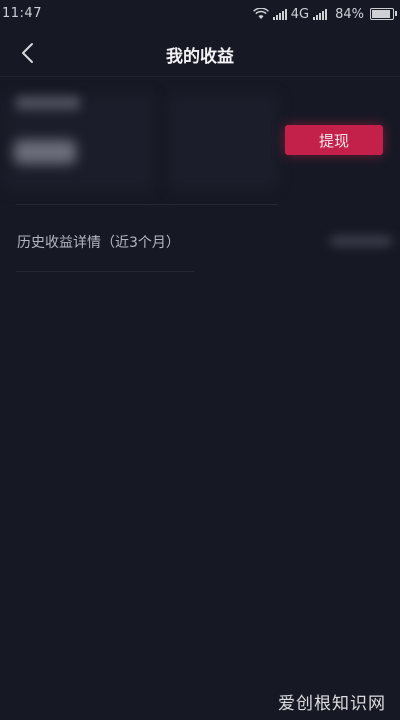 The image size is (400, 720). I want to click on watermark: 爱创根知识网, so click(332, 704).